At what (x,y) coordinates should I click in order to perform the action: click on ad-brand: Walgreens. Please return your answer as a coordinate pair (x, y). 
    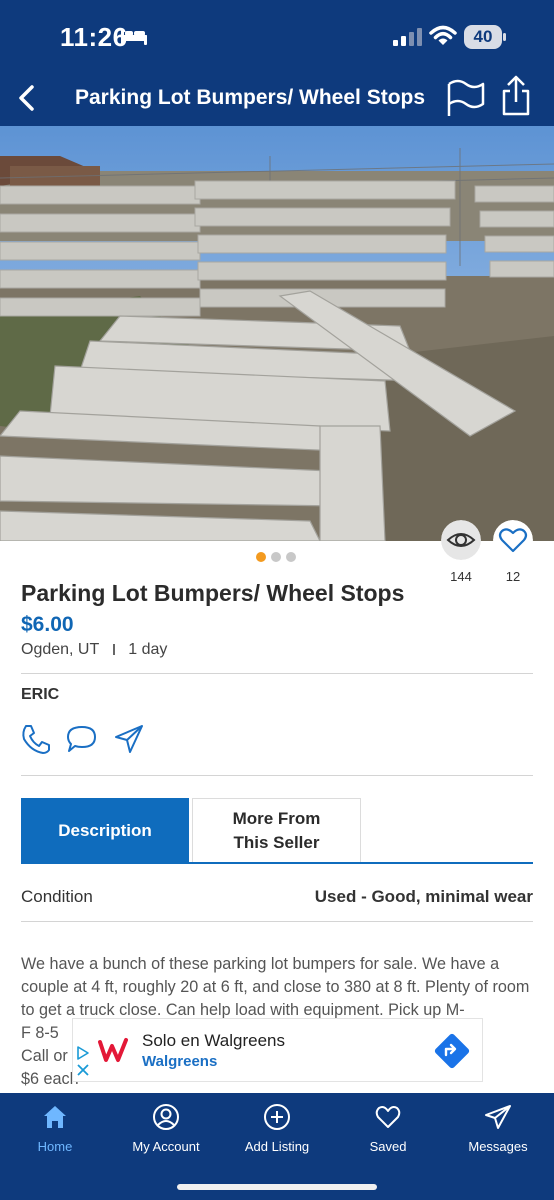
    Looking at the image, I should click on (179, 1061).